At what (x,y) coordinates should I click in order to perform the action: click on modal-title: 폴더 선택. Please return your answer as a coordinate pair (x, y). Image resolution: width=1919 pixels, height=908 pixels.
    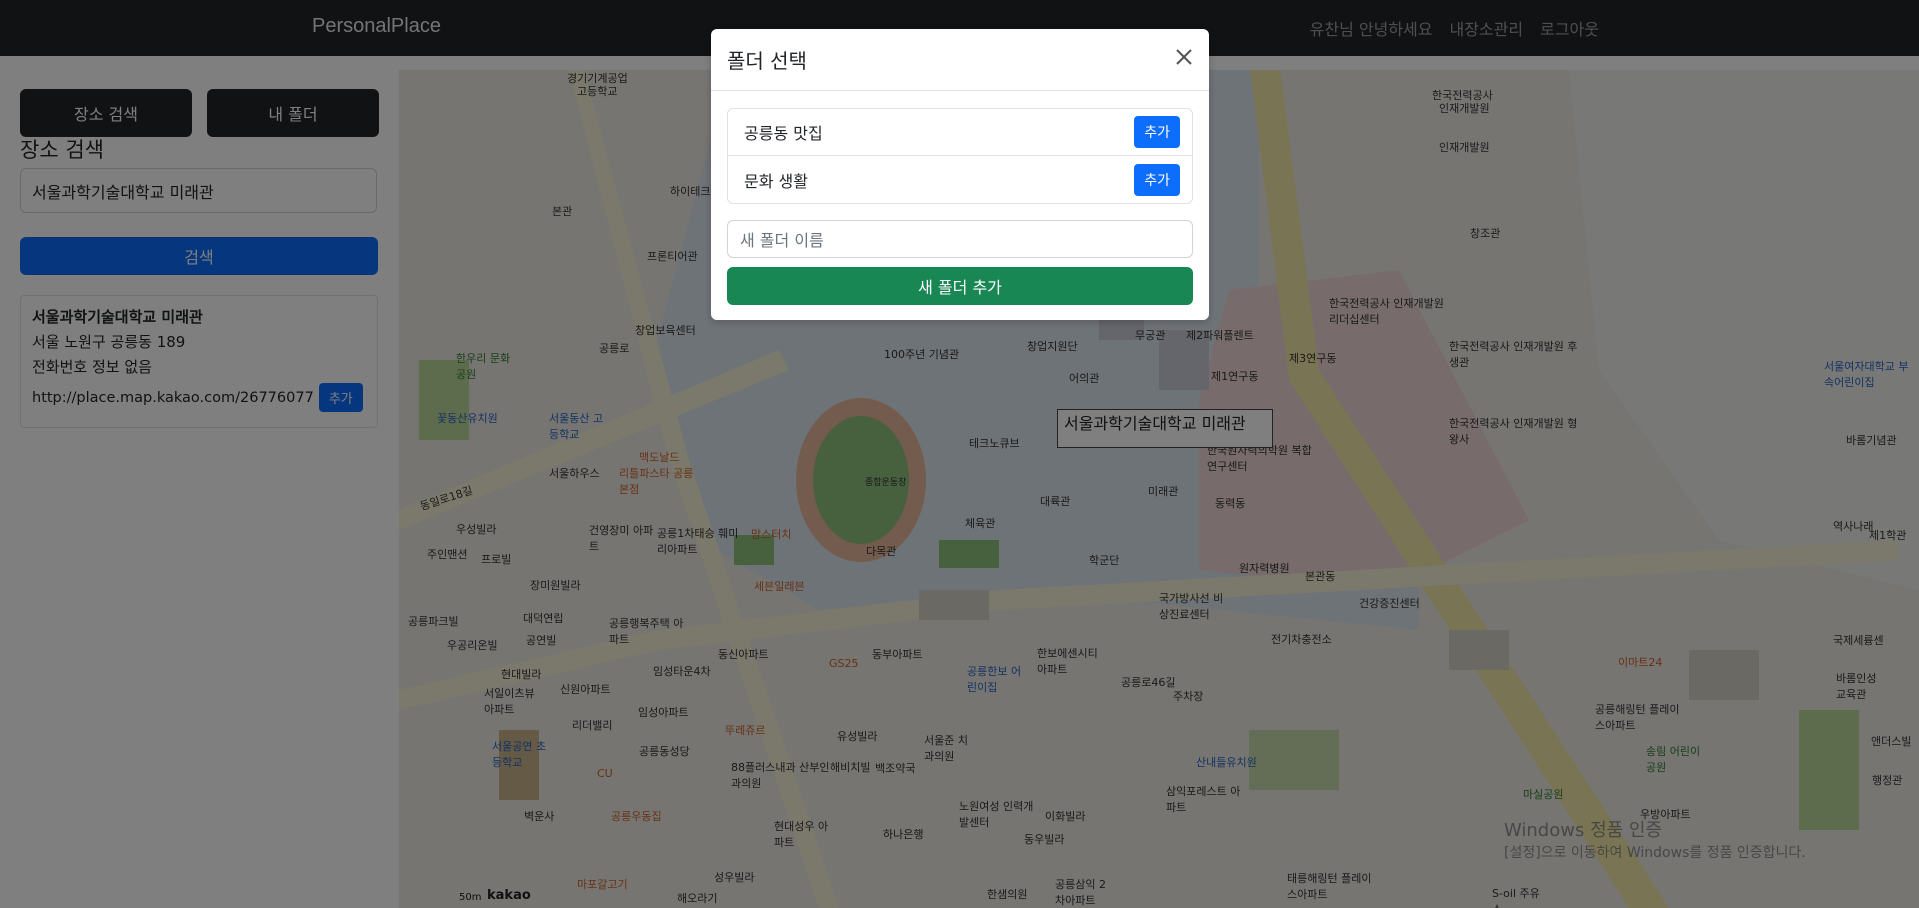
    Looking at the image, I should click on (767, 61).